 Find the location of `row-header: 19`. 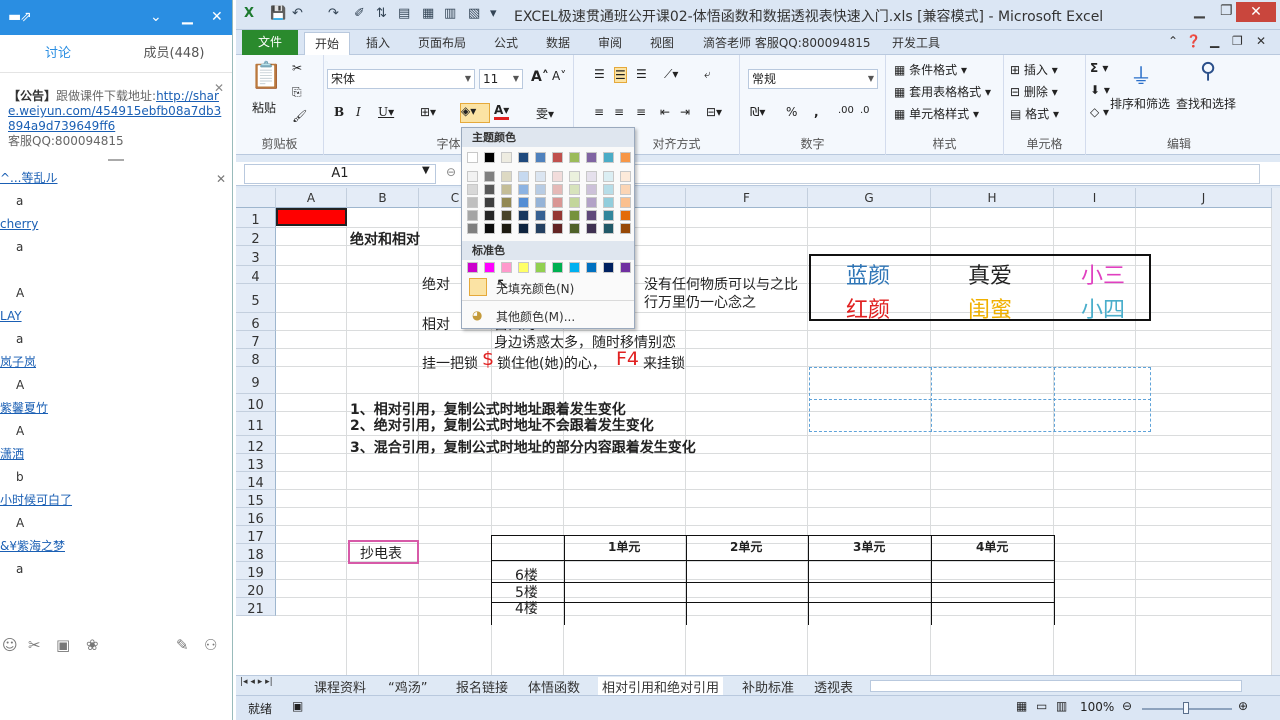

row-header: 19 is located at coordinates (256, 571).